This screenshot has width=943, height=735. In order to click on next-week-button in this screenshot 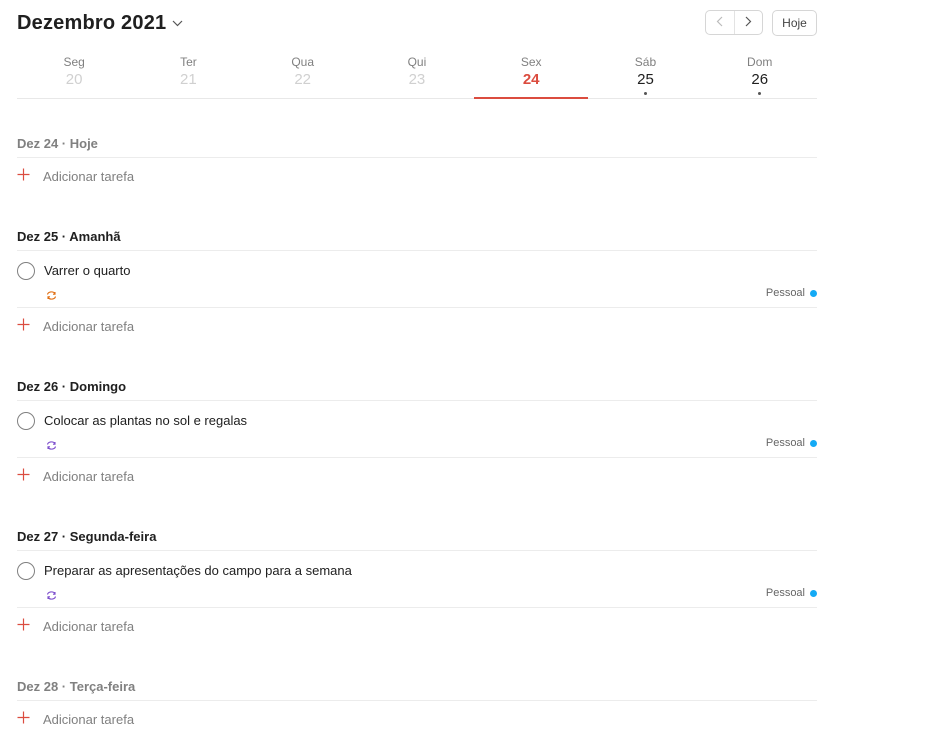, I will do `click(748, 22)`.